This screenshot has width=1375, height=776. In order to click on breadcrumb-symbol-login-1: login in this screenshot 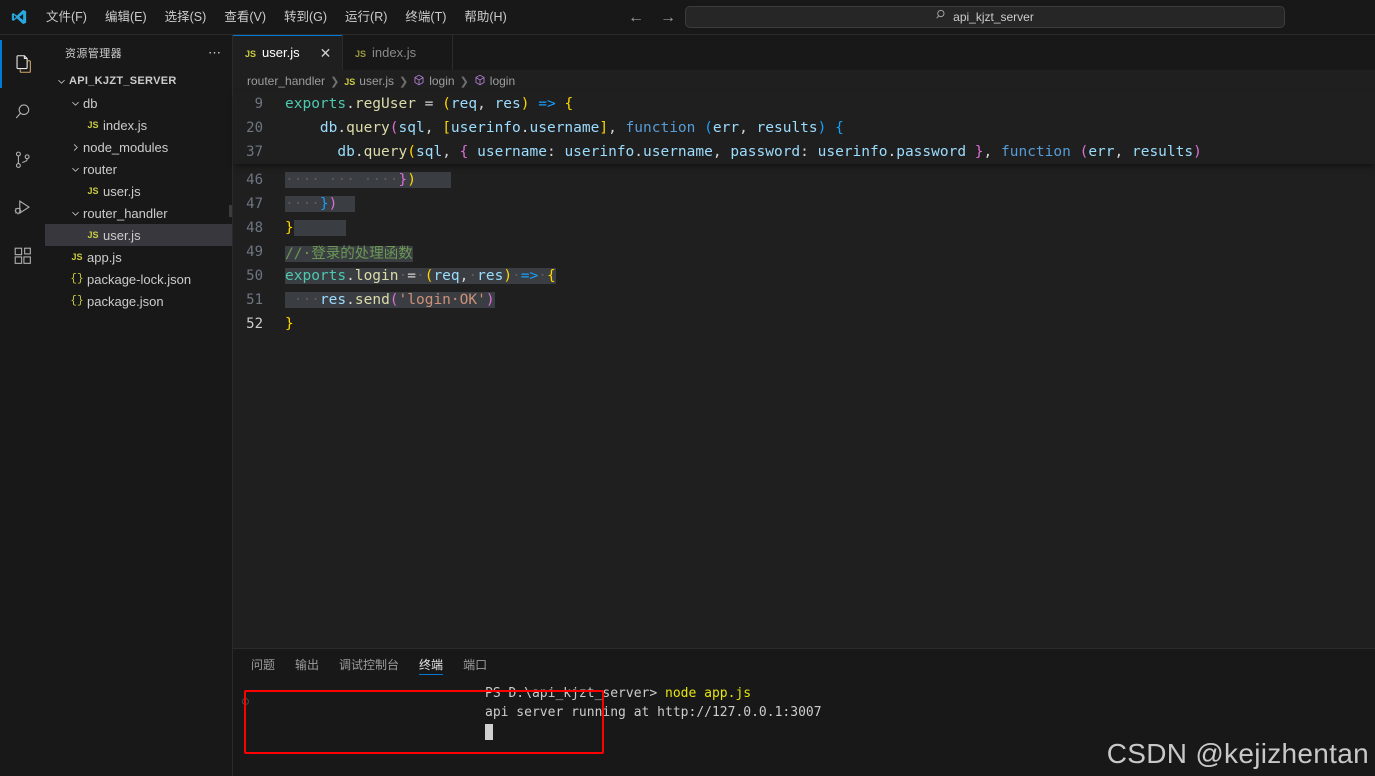, I will do `click(434, 81)`.